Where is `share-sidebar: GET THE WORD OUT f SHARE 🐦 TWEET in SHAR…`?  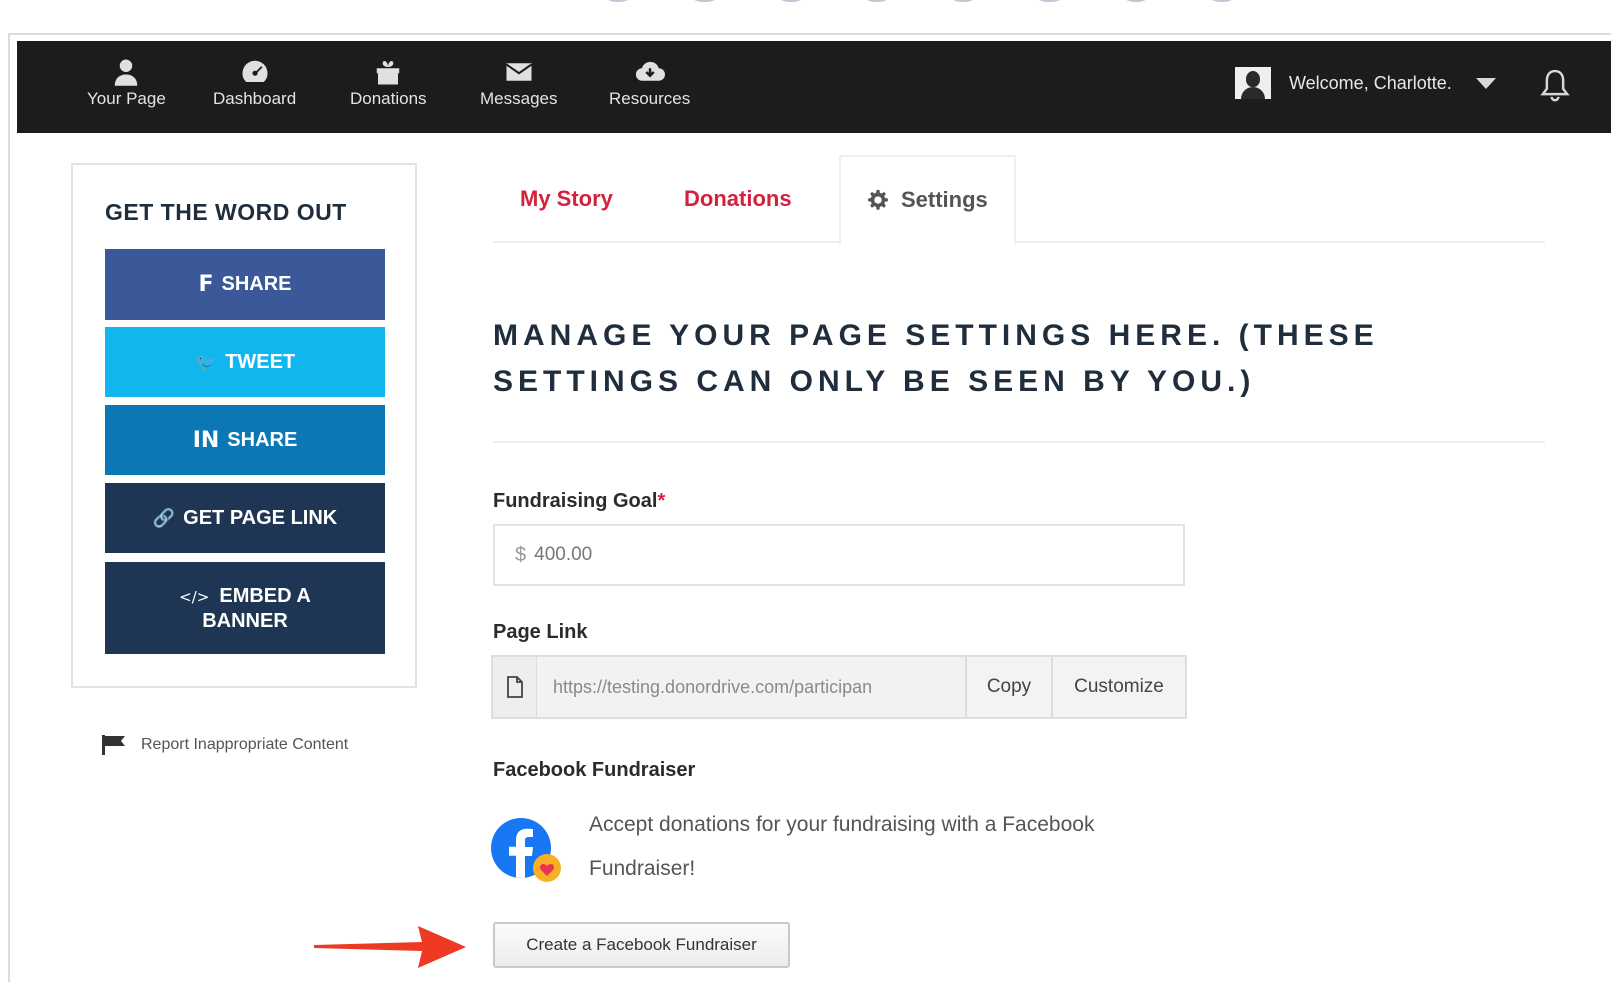
share-sidebar: GET THE WORD OUT f SHARE 🐦 TWEET in SHAR… is located at coordinates (244, 425).